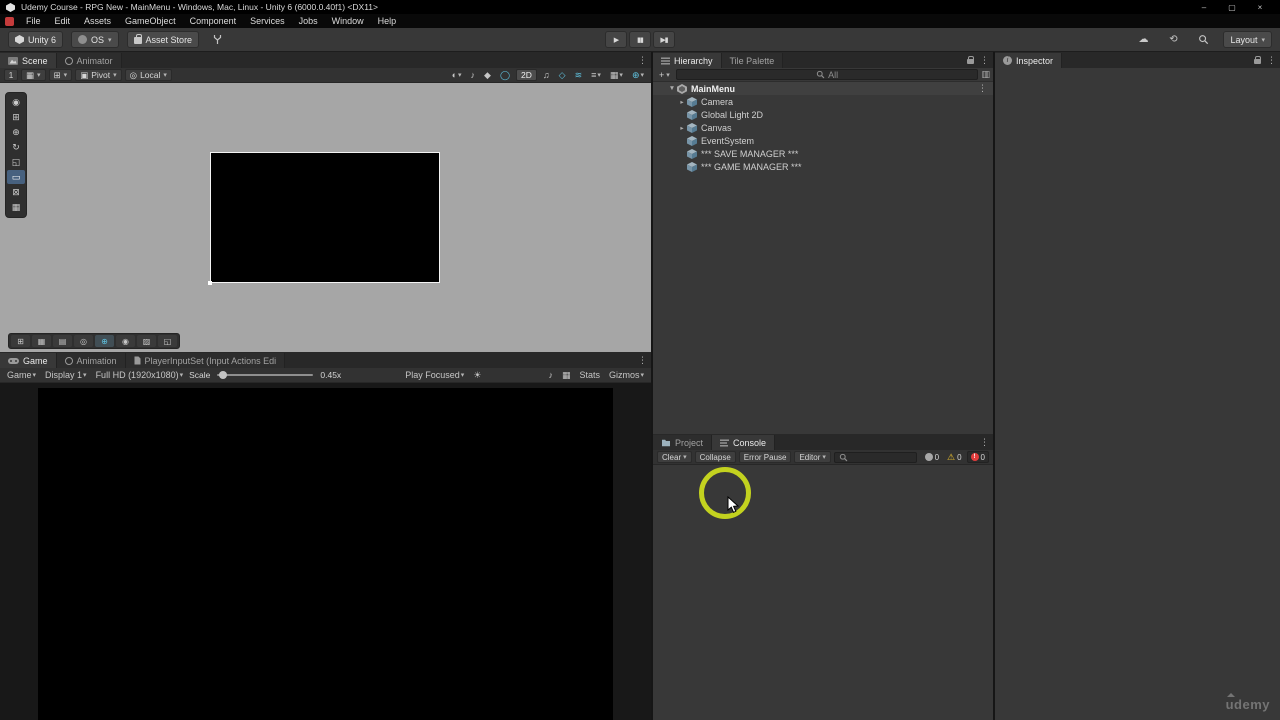 The height and width of the screenshot is (720, 1280). I want to click on version-control-icon, so click(217, 39).